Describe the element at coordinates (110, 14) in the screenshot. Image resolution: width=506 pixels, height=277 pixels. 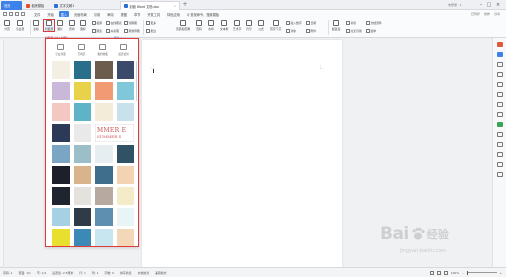
I see `menu-review: 审阅` at that location.